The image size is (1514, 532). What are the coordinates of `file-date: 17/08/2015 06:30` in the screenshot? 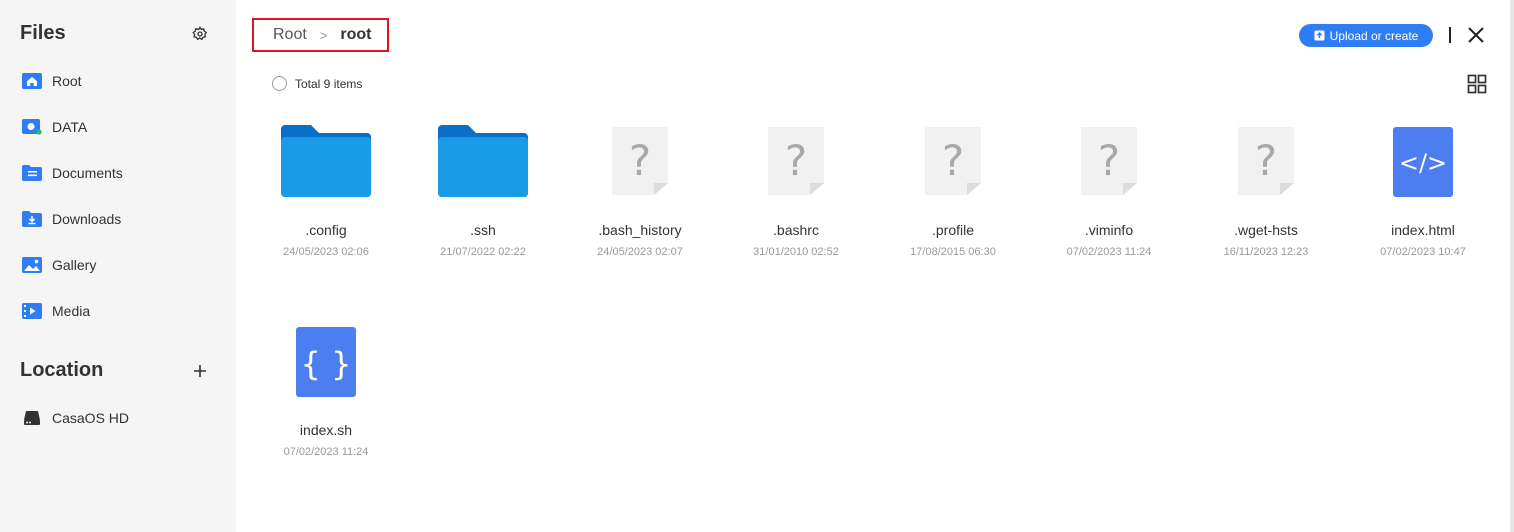 It's located at (953, 252).